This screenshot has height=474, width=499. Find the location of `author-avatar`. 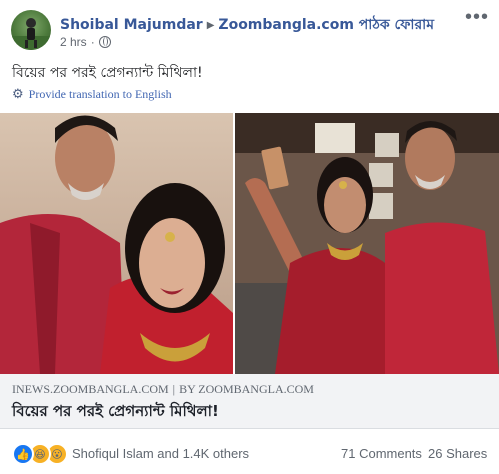

author-avatar is located at coordinates (31, 30).